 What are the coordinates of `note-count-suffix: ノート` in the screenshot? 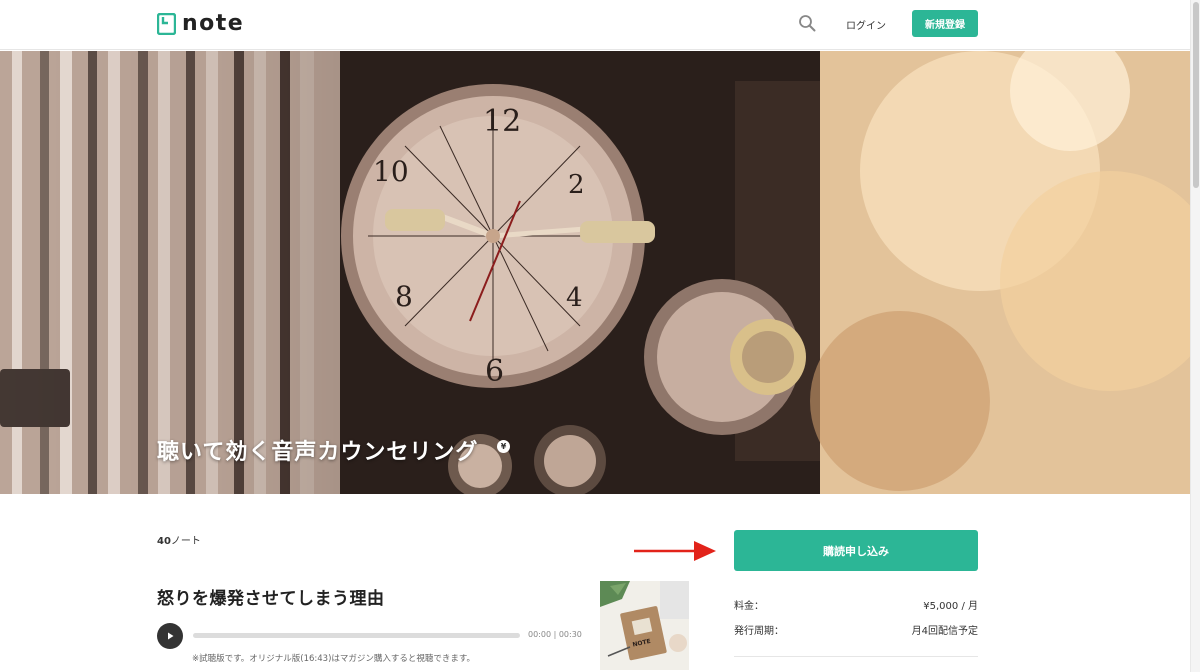 It's located at (185, 541).